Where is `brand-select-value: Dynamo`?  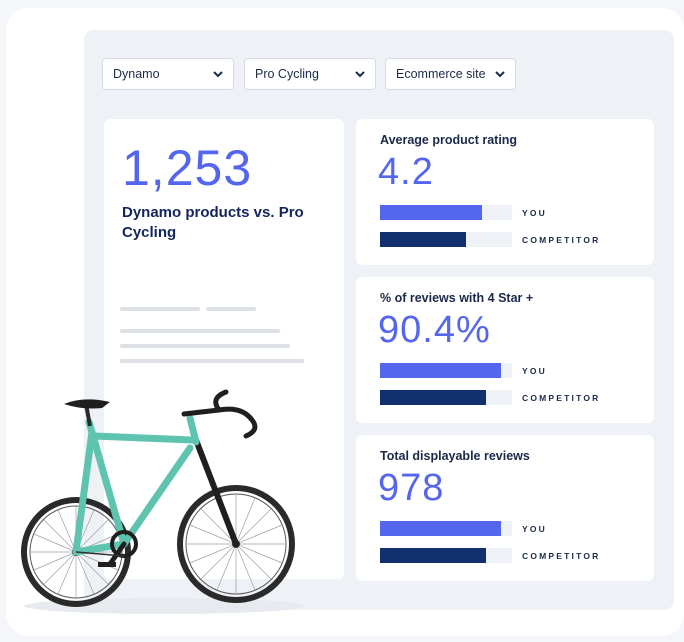 brand-select-value: Dynamo is located at coordinates (136, 74).